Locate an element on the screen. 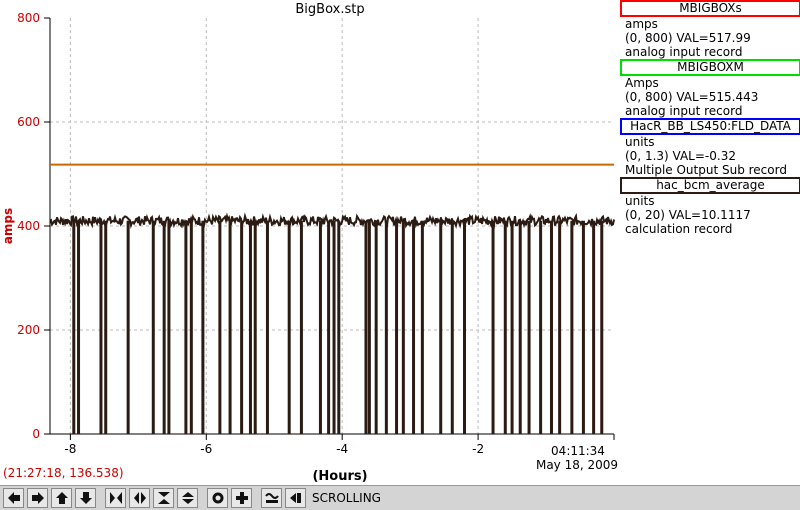 This screenshot has width=800, height=510. arrow-down-icon is located at coordinates (85, 498).